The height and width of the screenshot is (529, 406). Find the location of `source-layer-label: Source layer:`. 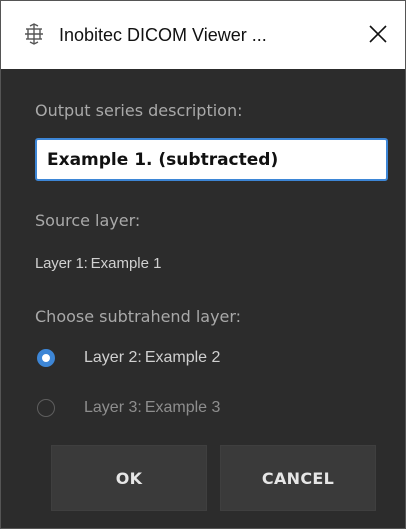

source-layer-label: Source layer: is located at coordinates (88, 220).